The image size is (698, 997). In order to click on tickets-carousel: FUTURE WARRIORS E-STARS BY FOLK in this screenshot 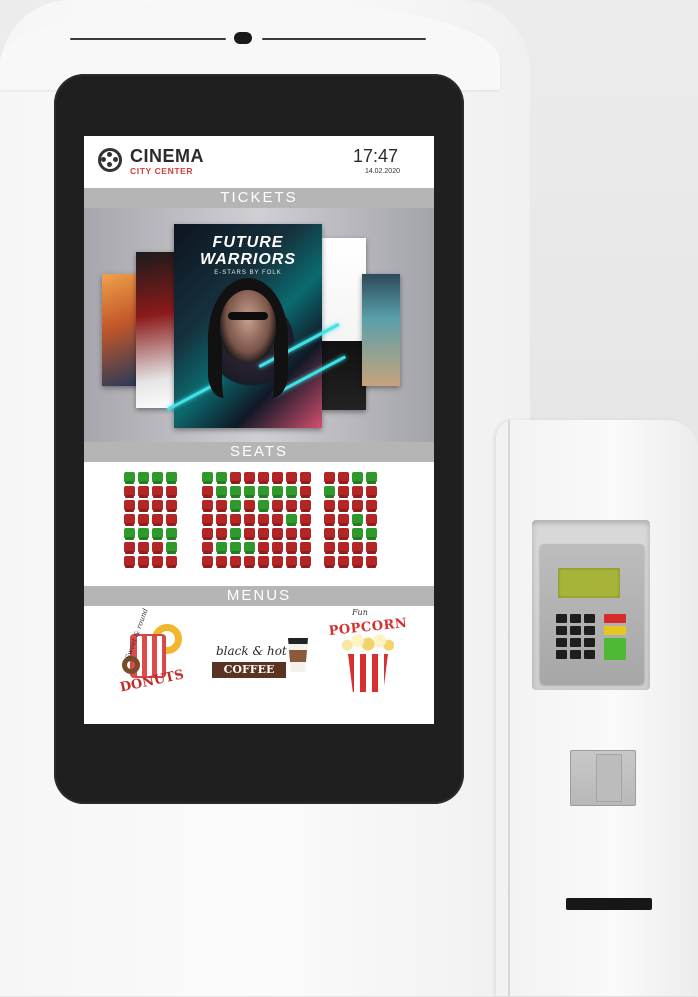, I will do `click(259, 325)`.